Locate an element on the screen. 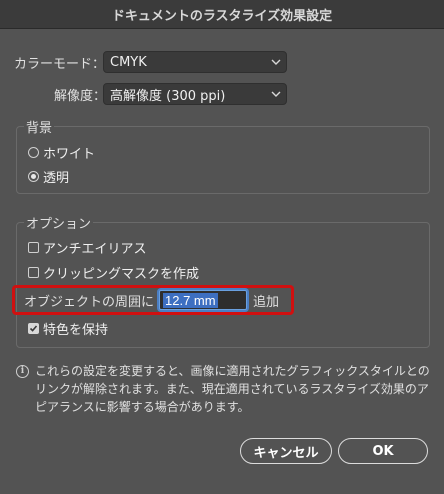  resolution-label: 解像度： is located at coordinates (80, 96).